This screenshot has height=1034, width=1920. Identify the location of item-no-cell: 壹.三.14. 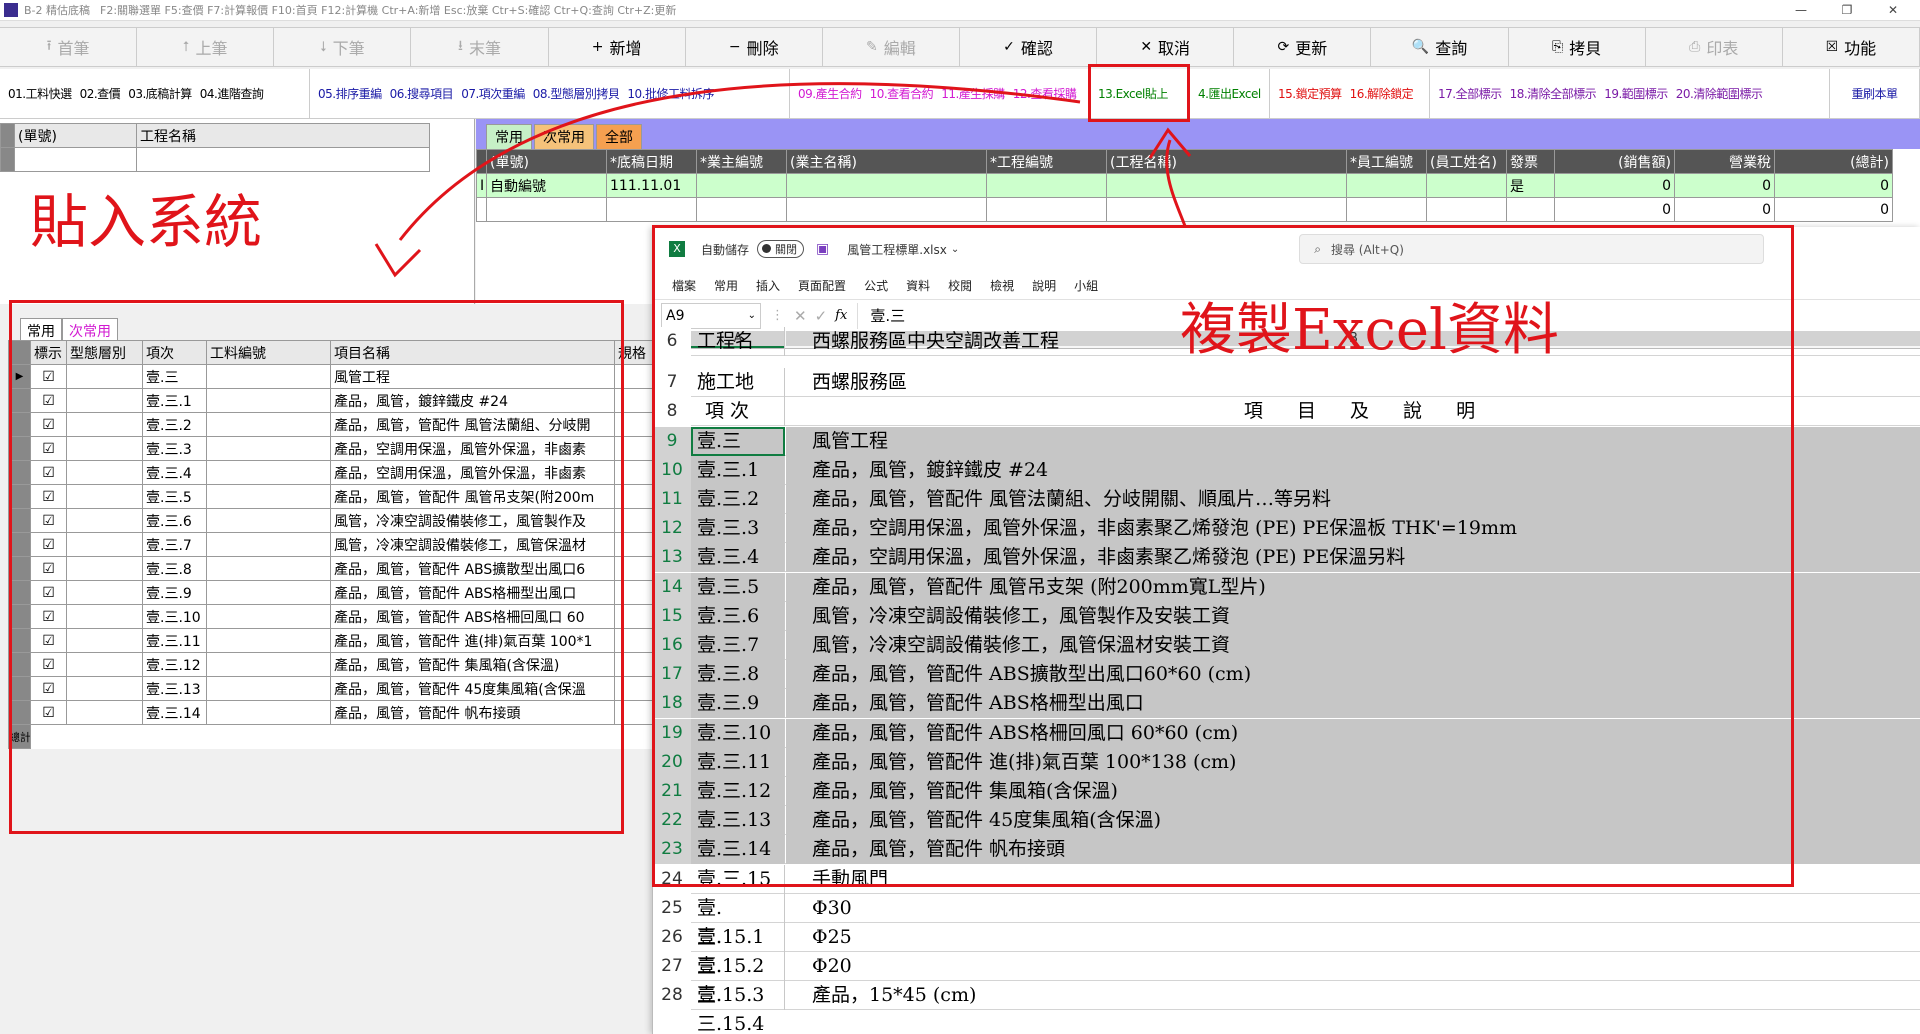
(174, 712).